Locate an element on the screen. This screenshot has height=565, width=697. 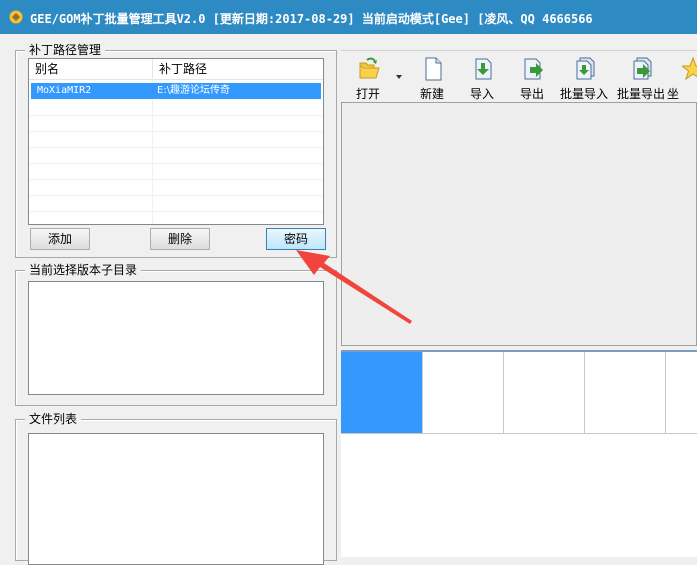
patch-path-list: 别名 补丁路径 MoXiaMIR2 E:\趣游论坛传奇 is located at coordinates (176, 141).